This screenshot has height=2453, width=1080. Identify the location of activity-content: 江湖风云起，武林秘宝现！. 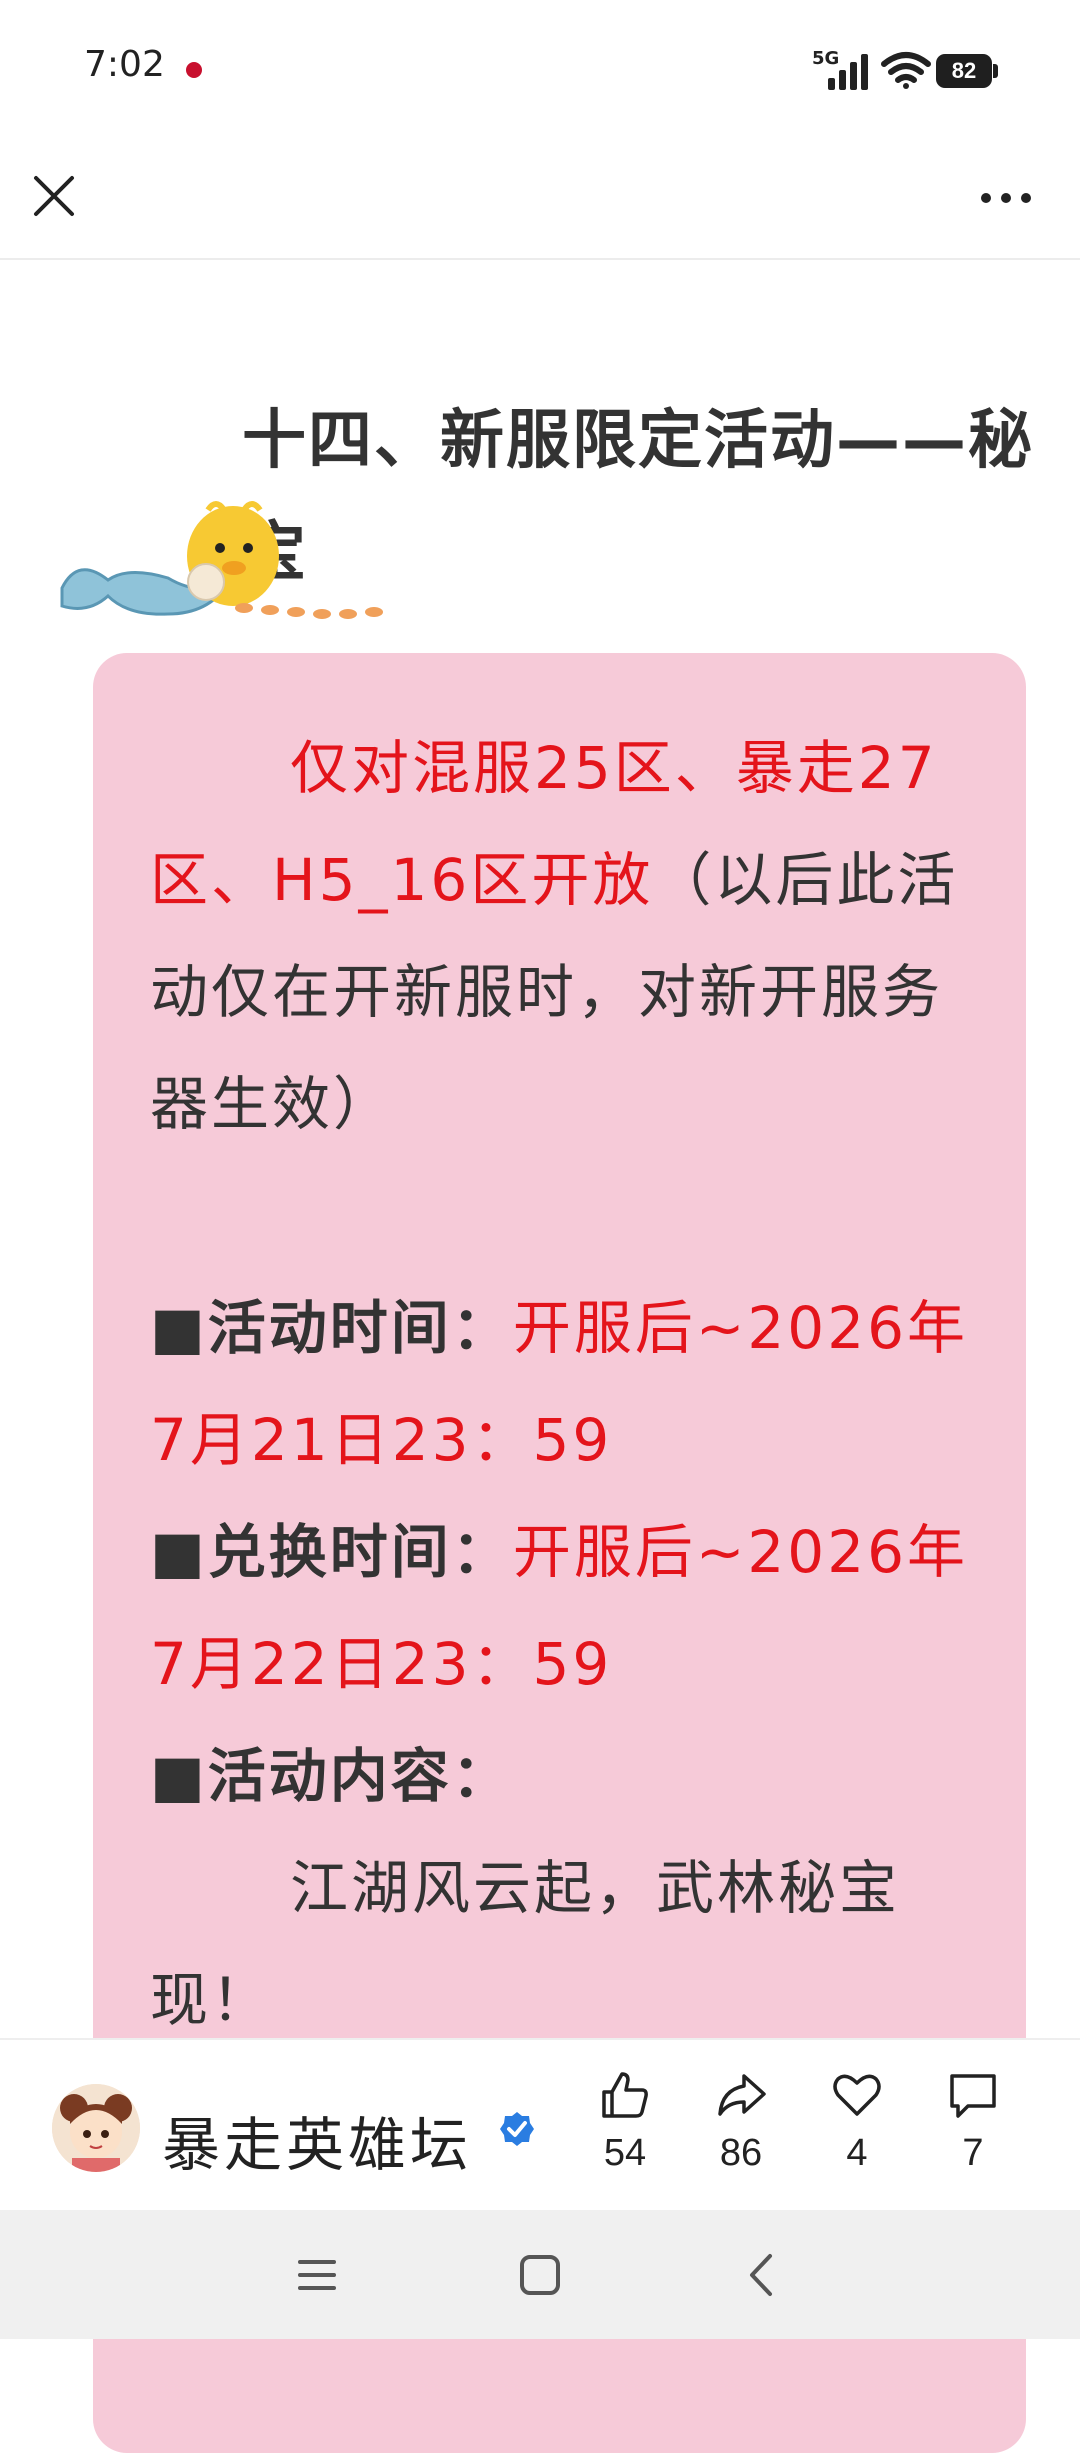
(560, 1944).